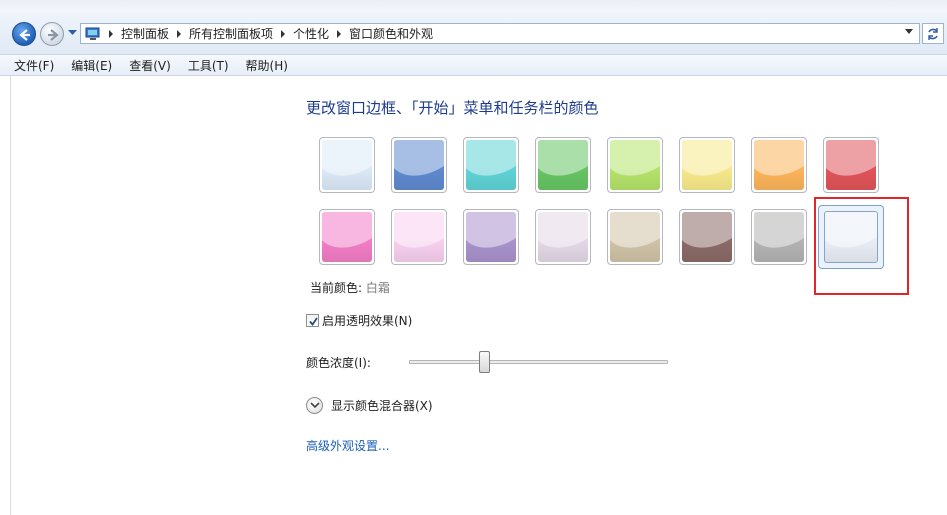  I want to click on breadcrumb-all-items: 所有控制面板项, so click(231, 33).